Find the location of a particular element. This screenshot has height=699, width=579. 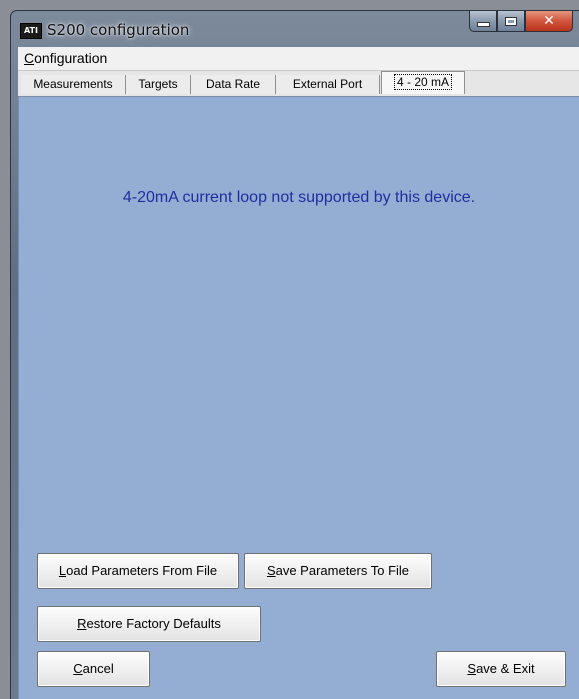

minimize-button is located at coordinates (483, 21).